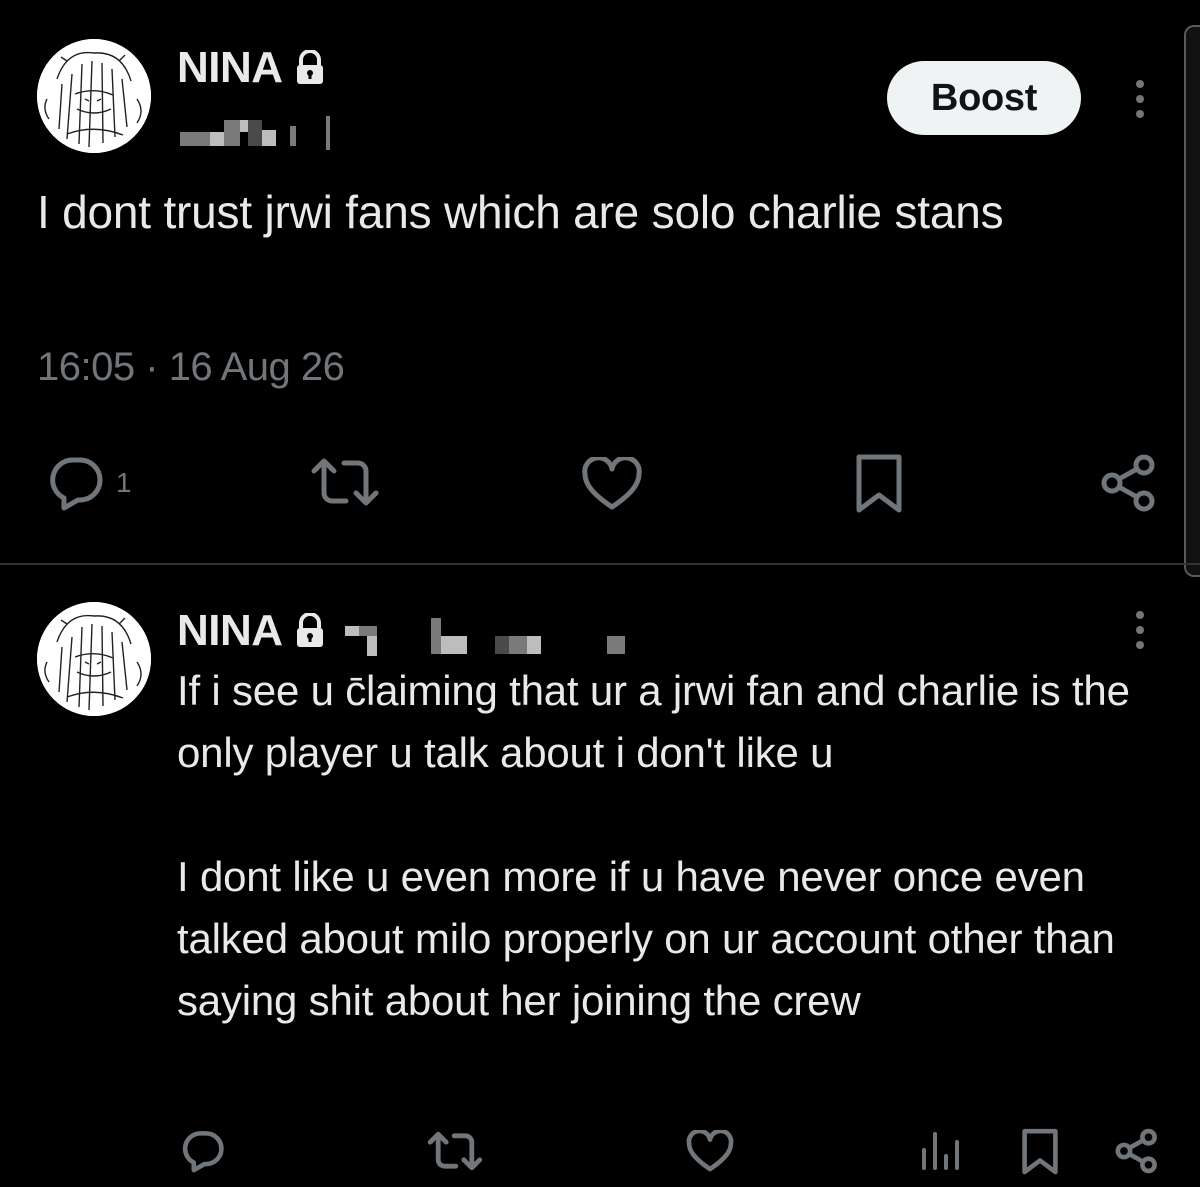 The width and height of the screenshot is (1200, 1187). I want to click on post-divider, so click(600, 564).